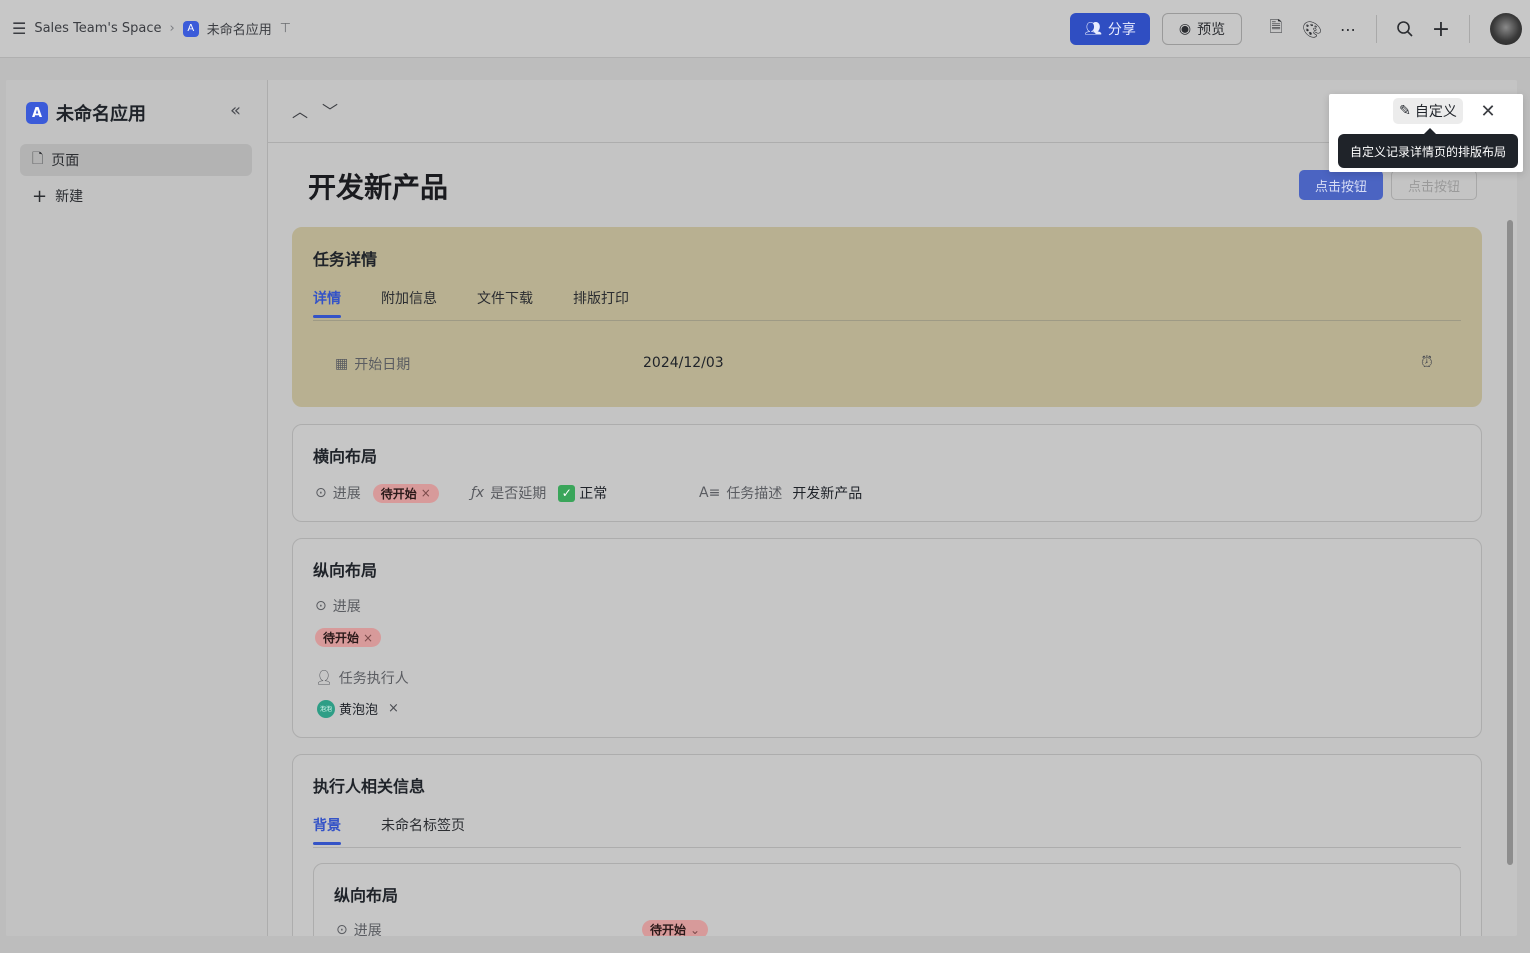 This screenshot has height=953, width=1530. What do you see at coordinates (382, 365) in the screenshot?
I see `start-date-label: 开始日期` at bounding box center [382, 365].